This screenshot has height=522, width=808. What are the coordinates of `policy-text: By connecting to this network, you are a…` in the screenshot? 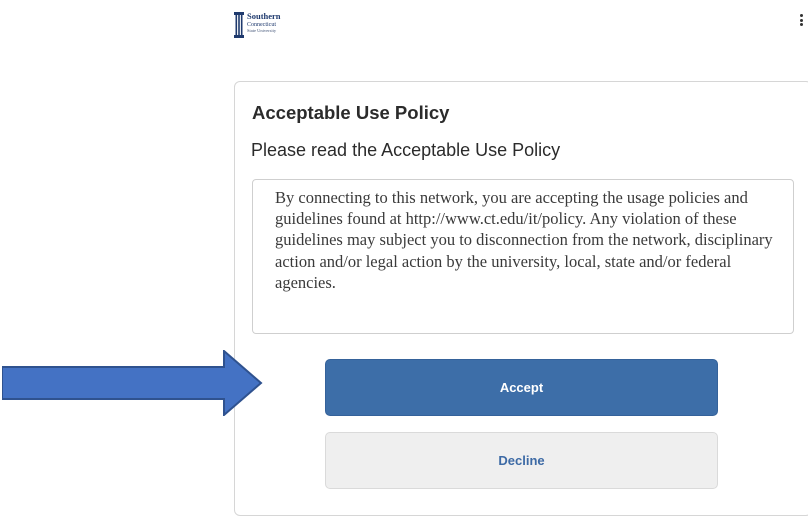 It's located at (524, 240).